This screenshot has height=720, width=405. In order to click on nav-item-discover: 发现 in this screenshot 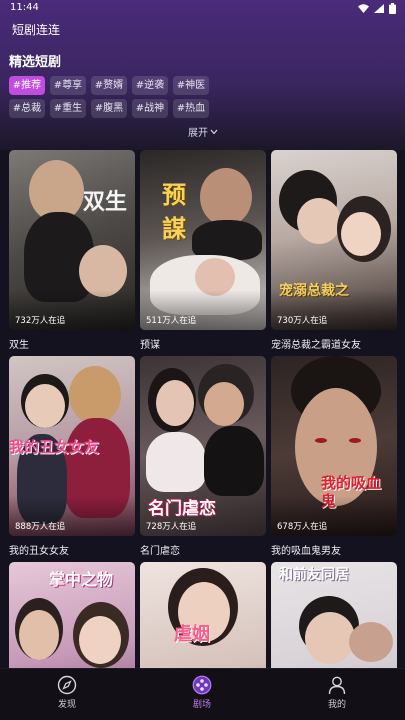, I will do `click(67, 692)`.